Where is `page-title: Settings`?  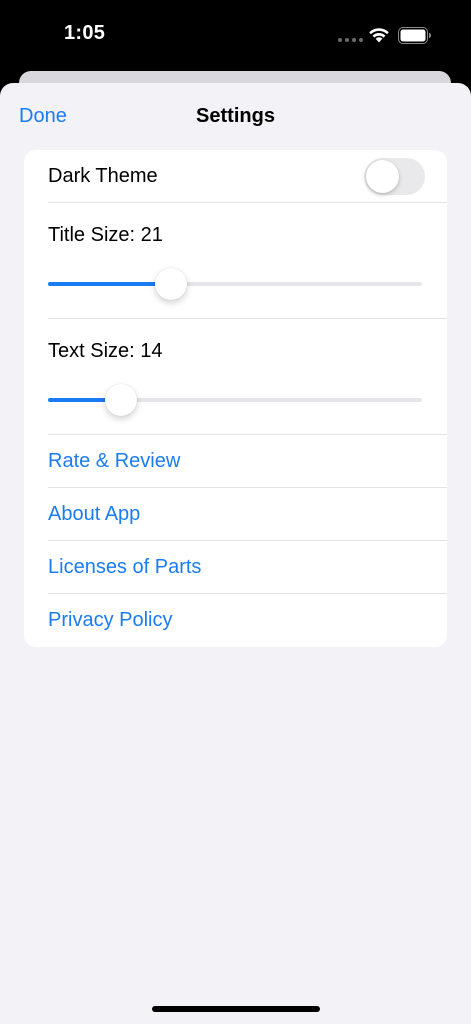
page-title: Settings is located at coordinates (235, 116).